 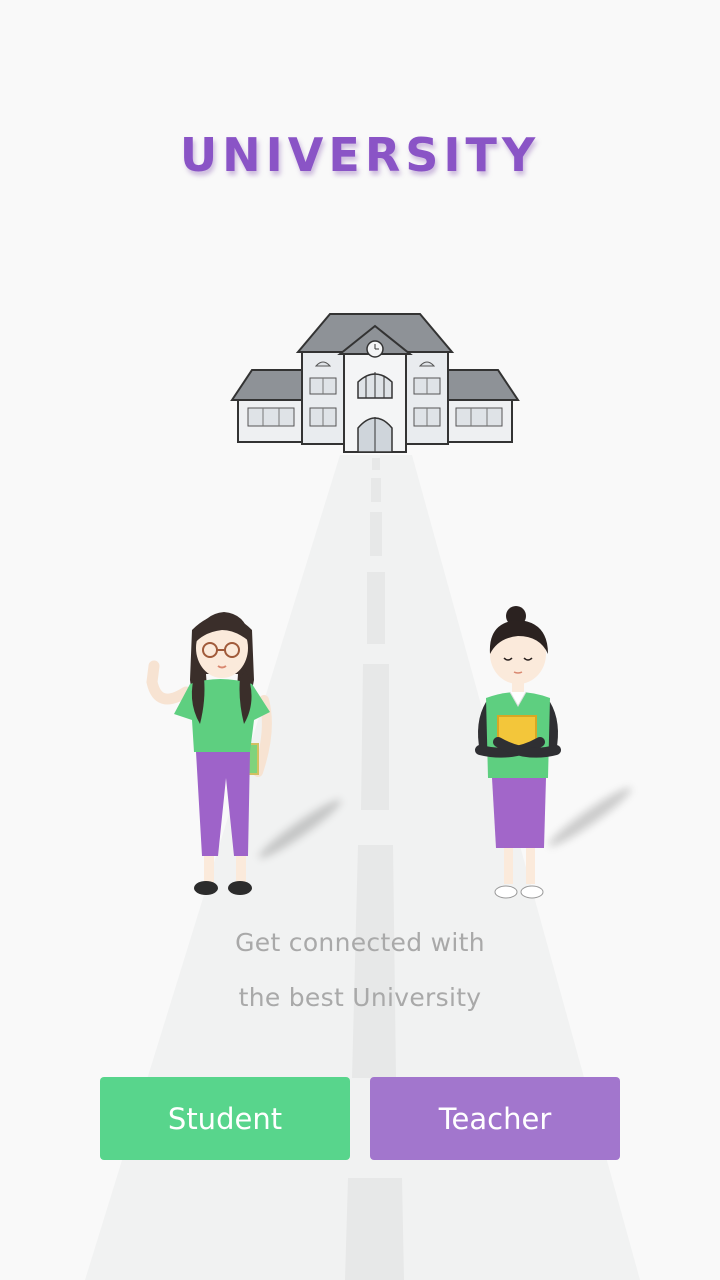 What do you see at coordinates (375, 383) in the screenshot?
I see `university-building-icon` at bounding box center [375, 383].